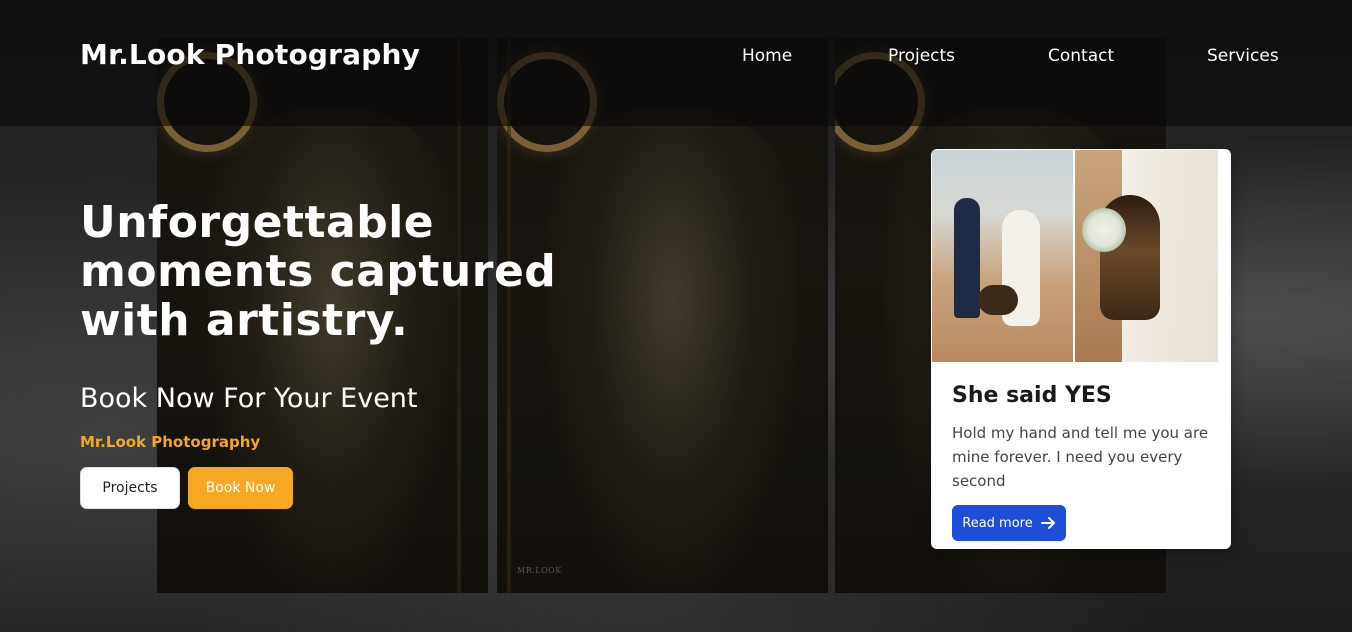  I want to click on nav-projects: Projects, so click(921, 56).